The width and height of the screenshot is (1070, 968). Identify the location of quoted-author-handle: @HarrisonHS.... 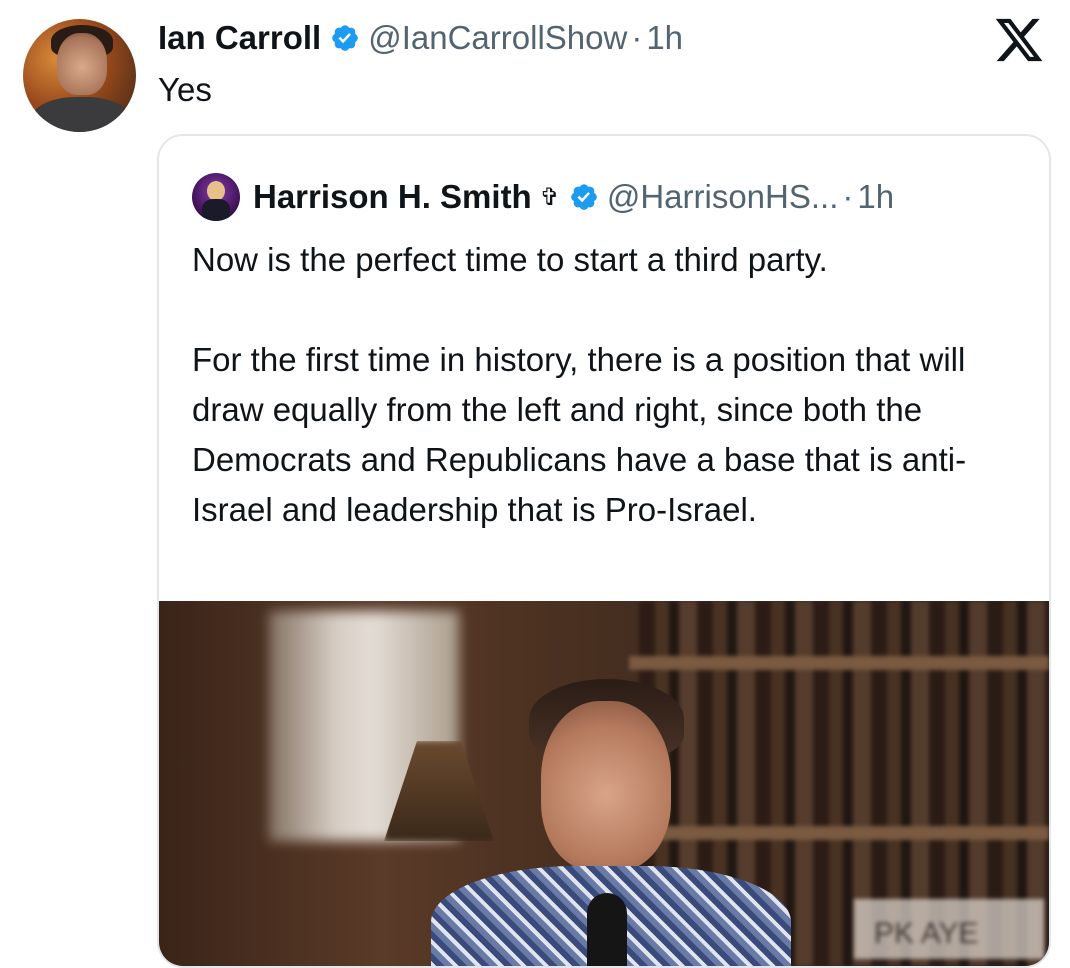
(723, 197).